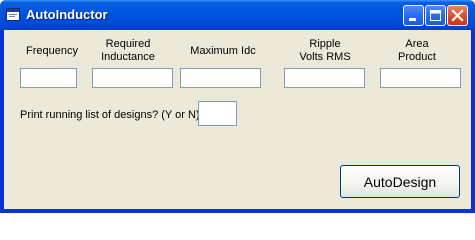  I want to click on area-product-field, so click(420, 78).